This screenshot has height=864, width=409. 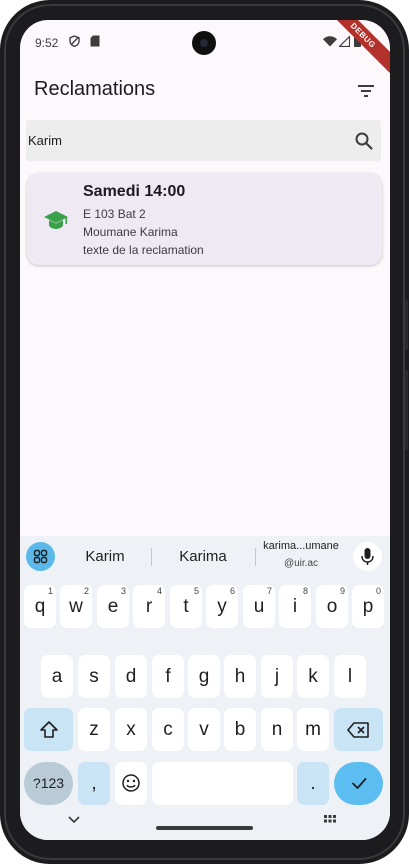 What do you see at coordinates (95, 89) in the screenshot?
I see `page-title: Reclamations` at bounding box center [95, 89].